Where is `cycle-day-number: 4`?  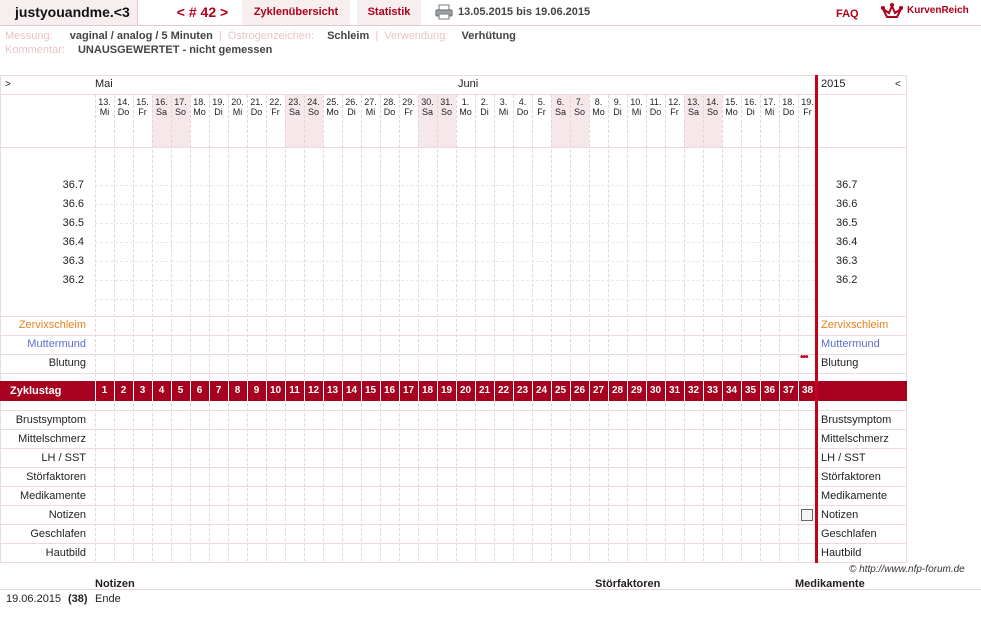 cycle-day-number: 4 is located at coordinates (161, 391).